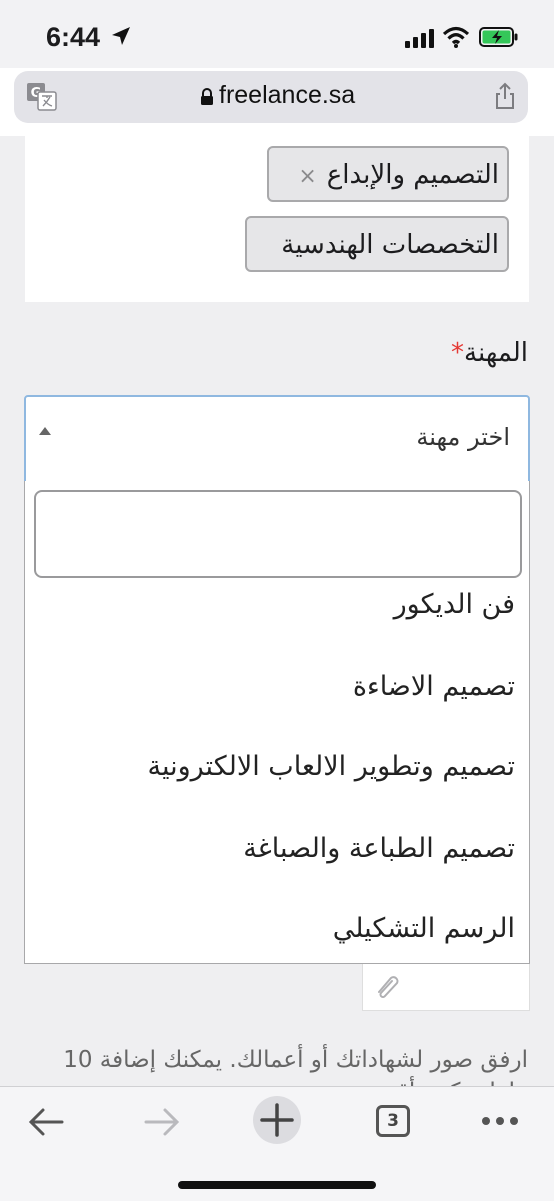  Describe the element at coordinates (434, 686) in the screenshot. I see `profession-option: تصميم الاضاءة` at that location.